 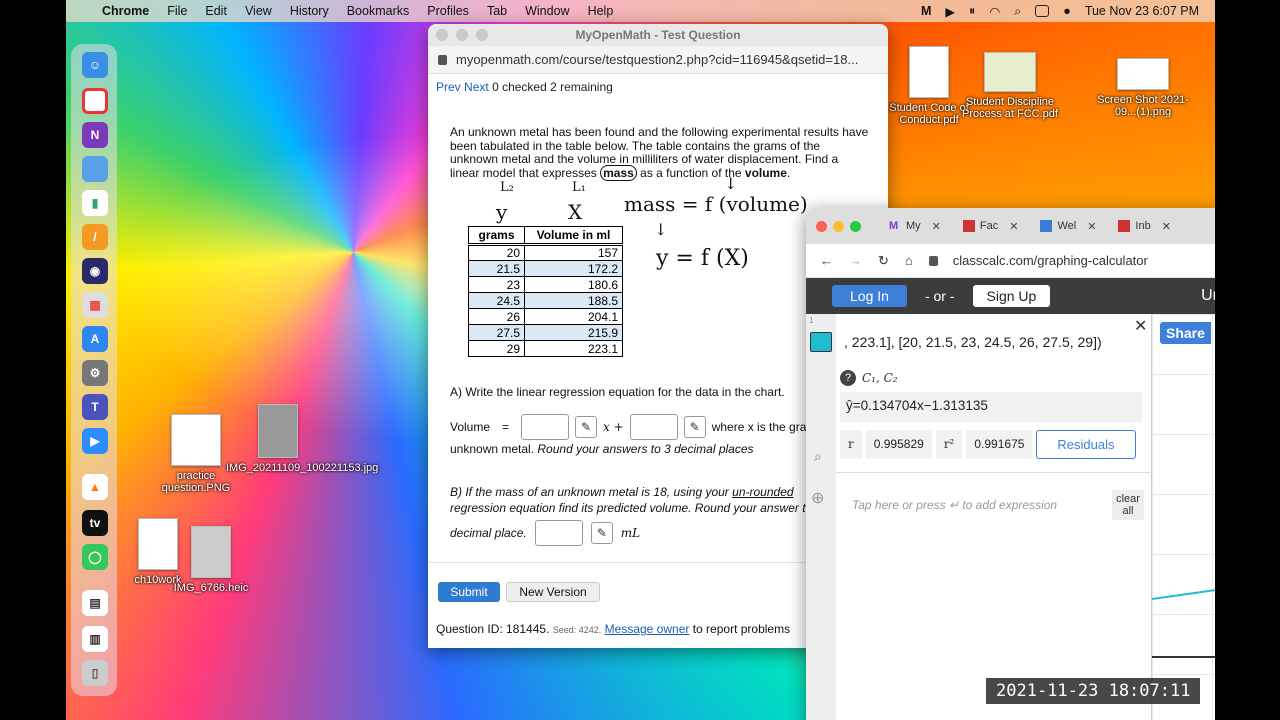 What do you see at coordinates (826, 260) in the screenshot?
I see `back-icon: ←` at bounding box center [826, 260].